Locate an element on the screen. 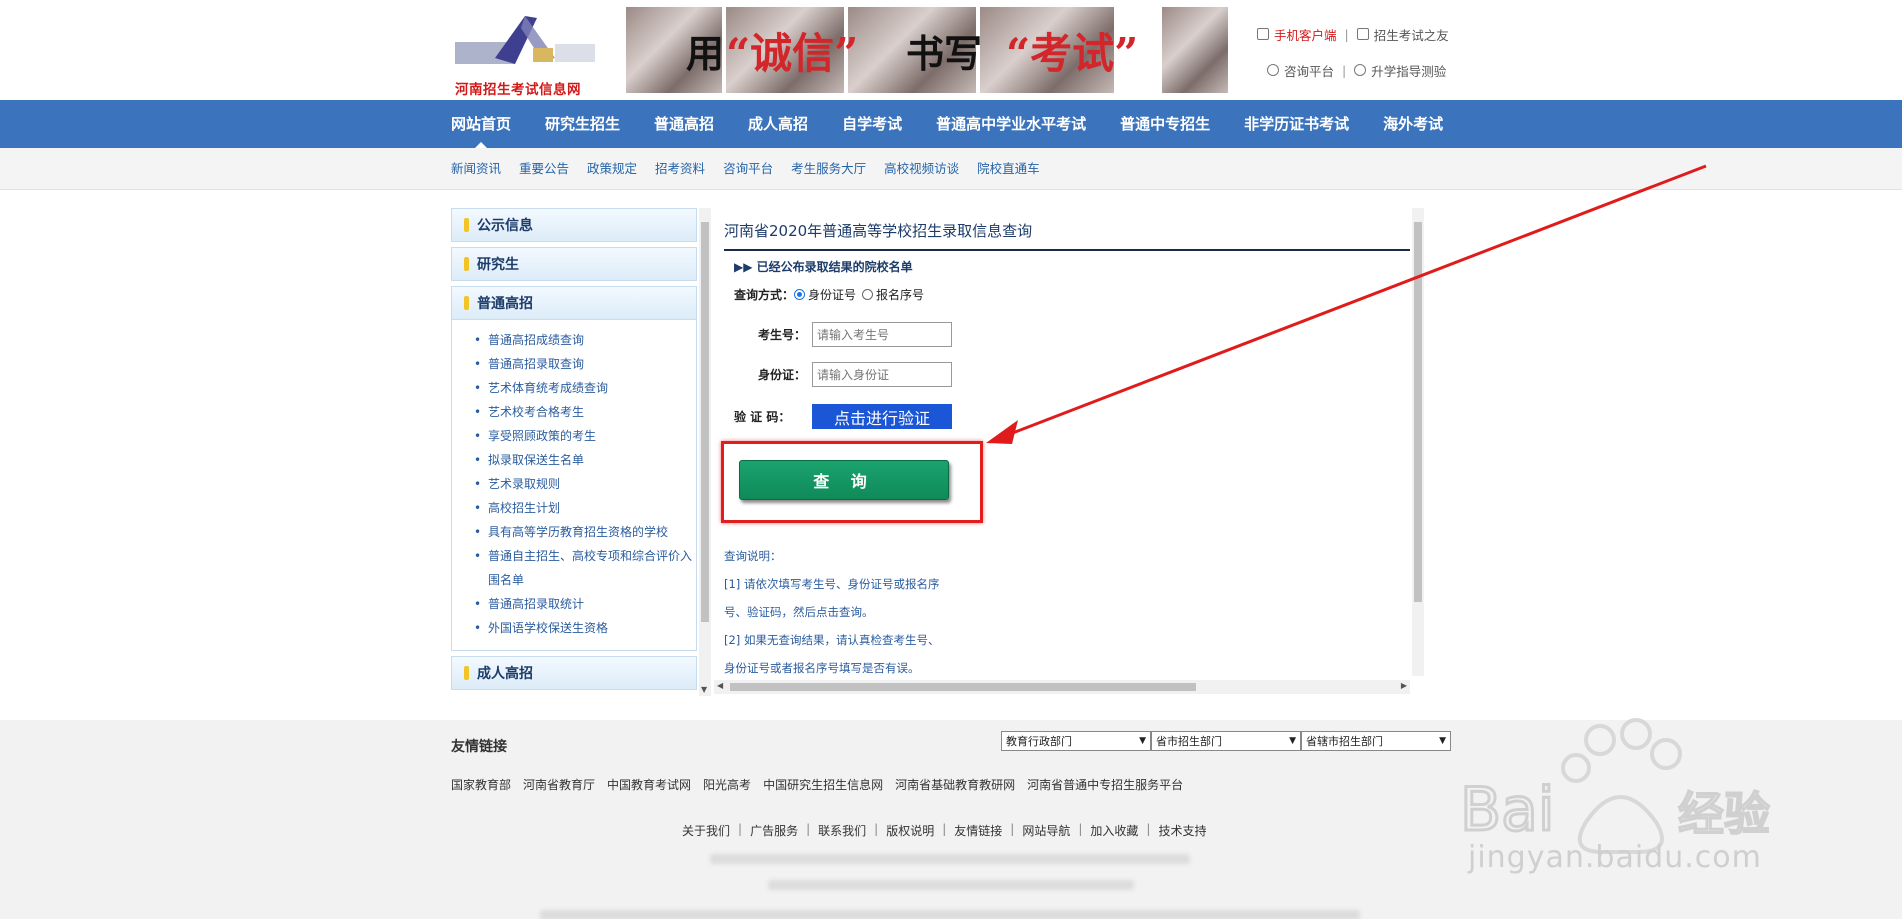  nav-item-5: 普通高中学业水平考试 is located at coordinates (1011, 124).